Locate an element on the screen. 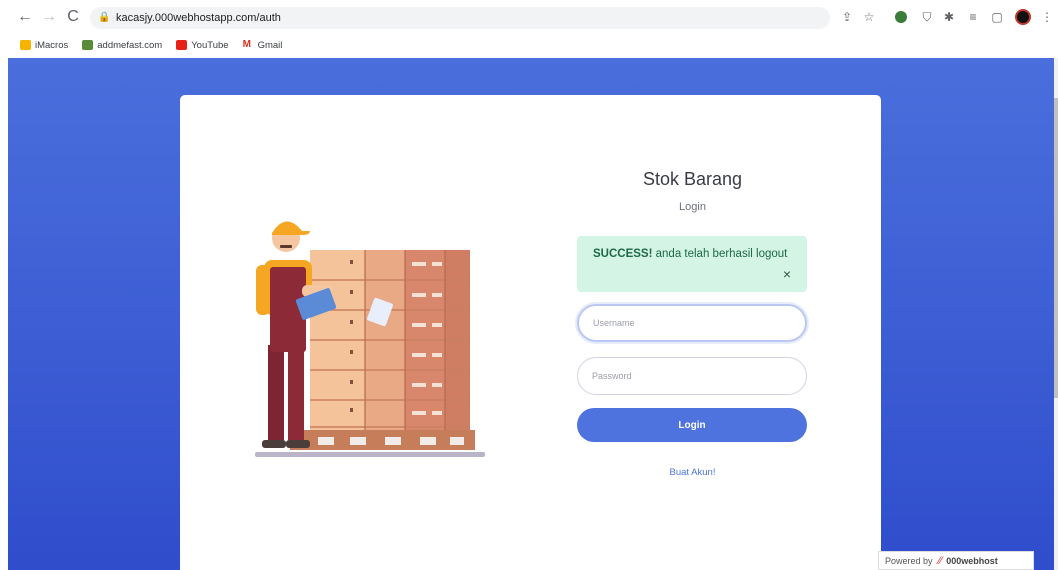 This screenshot has height=570, width=1058. success-alert: SUCCESS! anda telah berhasil logout × is located at coordinates (692, 264).